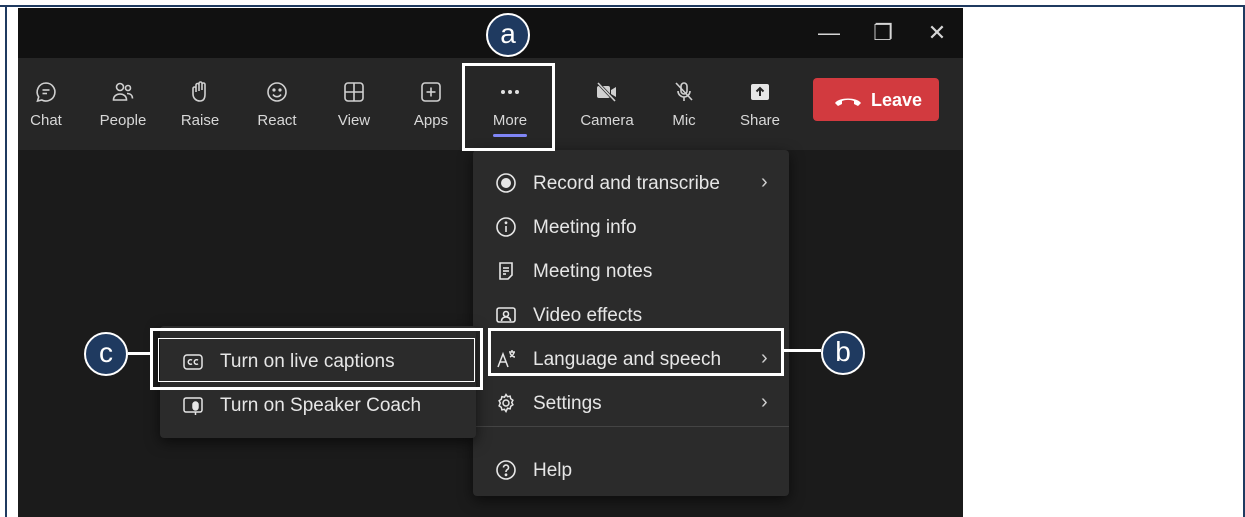 The height and width of the screenshot is (517, 1245). Describe the element at coordinates (354, 104) in the screenshot. I see `view-button: View` at that location.